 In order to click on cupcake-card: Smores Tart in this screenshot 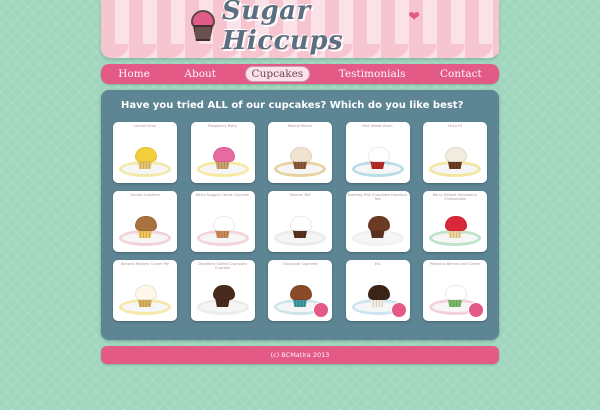, I will do `click(300, 221)`.